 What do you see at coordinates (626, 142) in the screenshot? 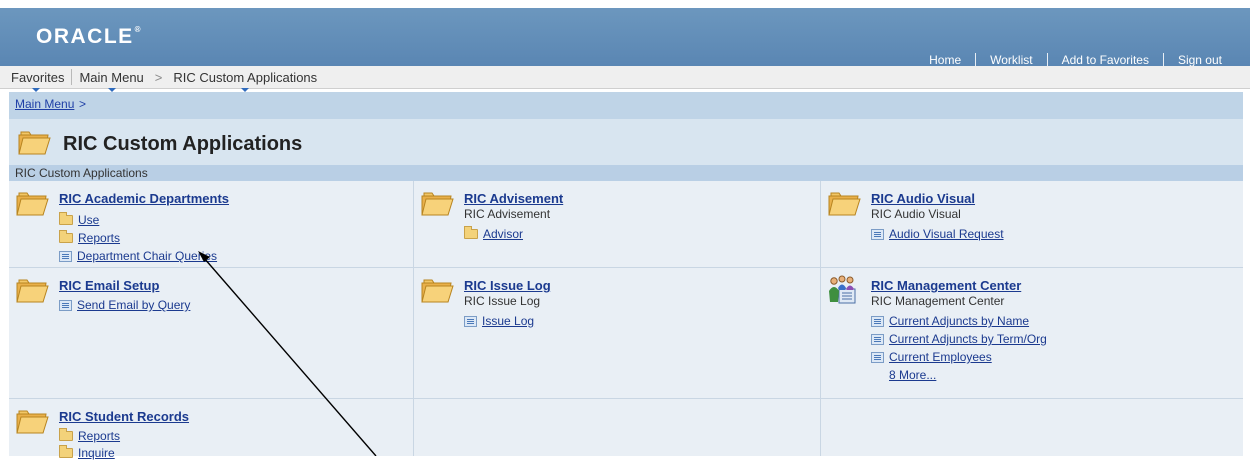
I see `page-header: RIC Custom Applications` at bounding box center [626, 142].